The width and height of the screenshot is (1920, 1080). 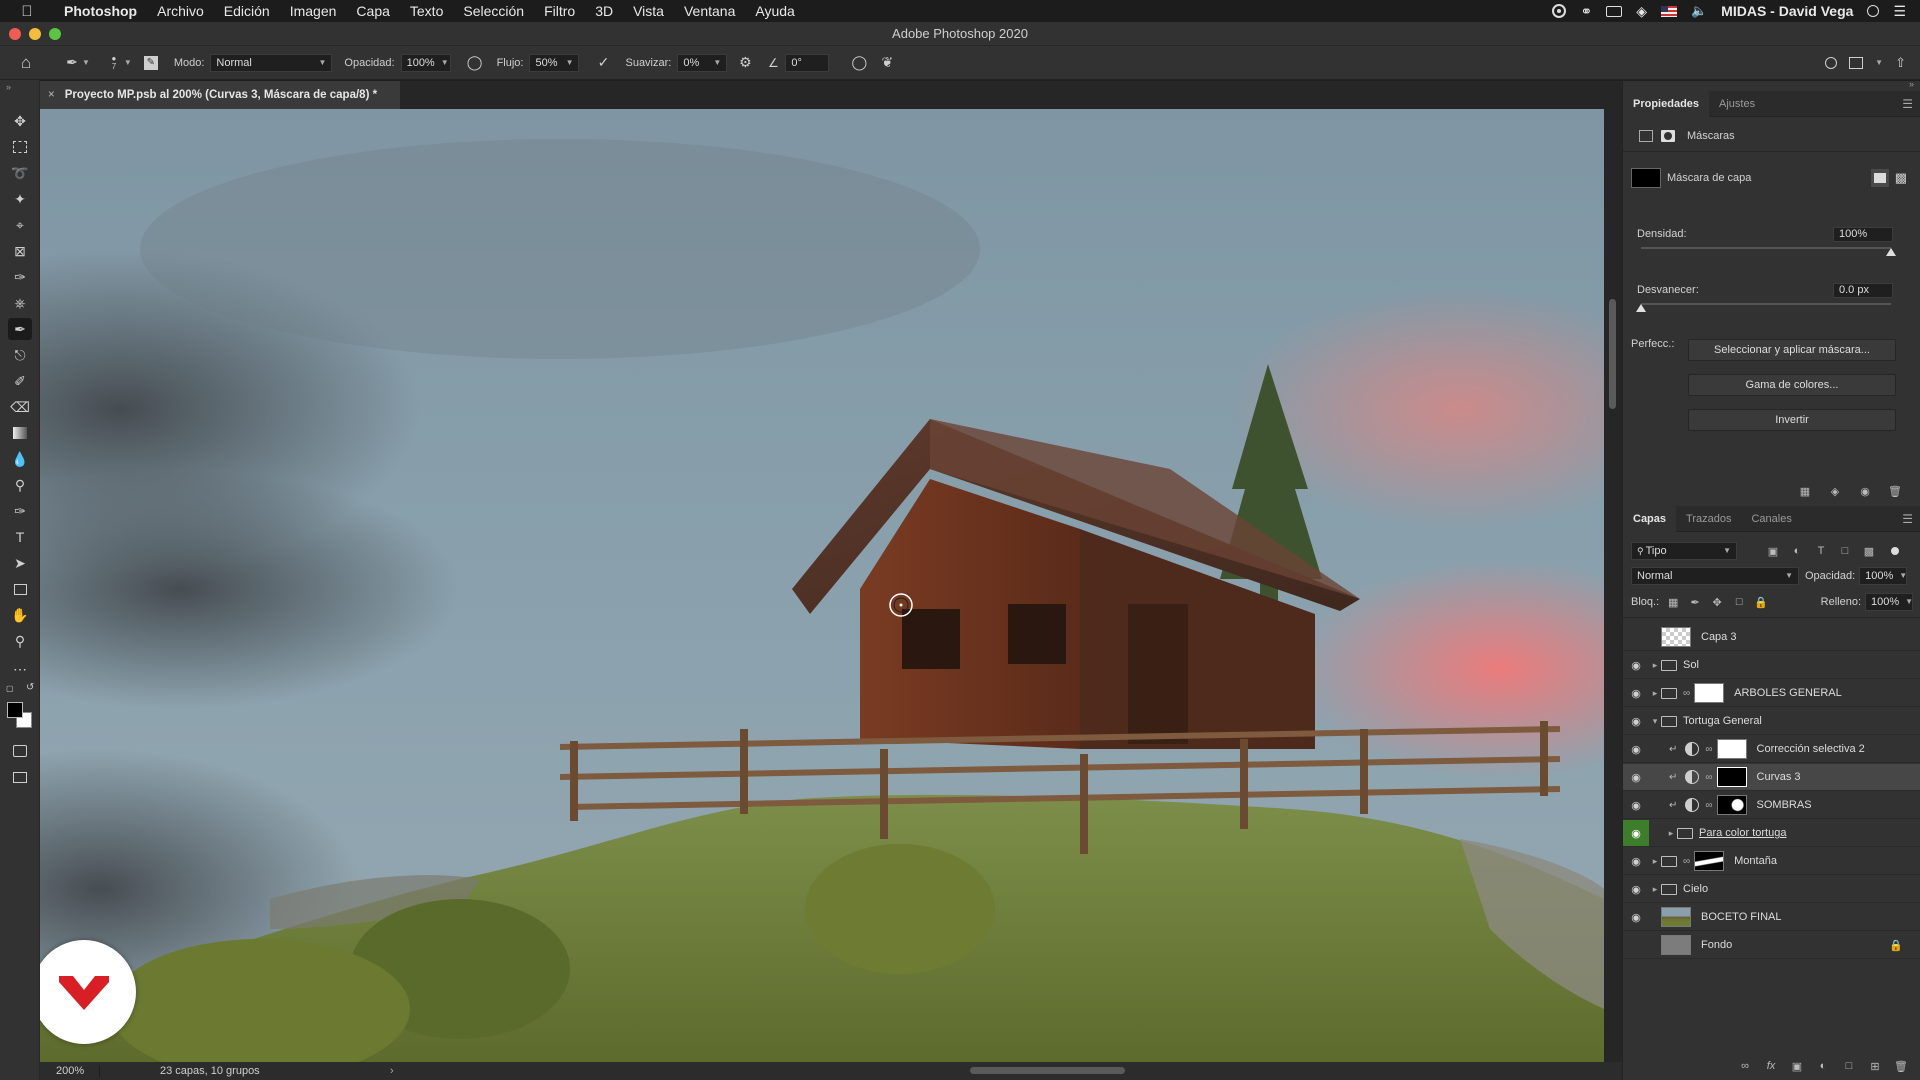 I want to click on density-input: 100%, so click(x=1863, y=234).